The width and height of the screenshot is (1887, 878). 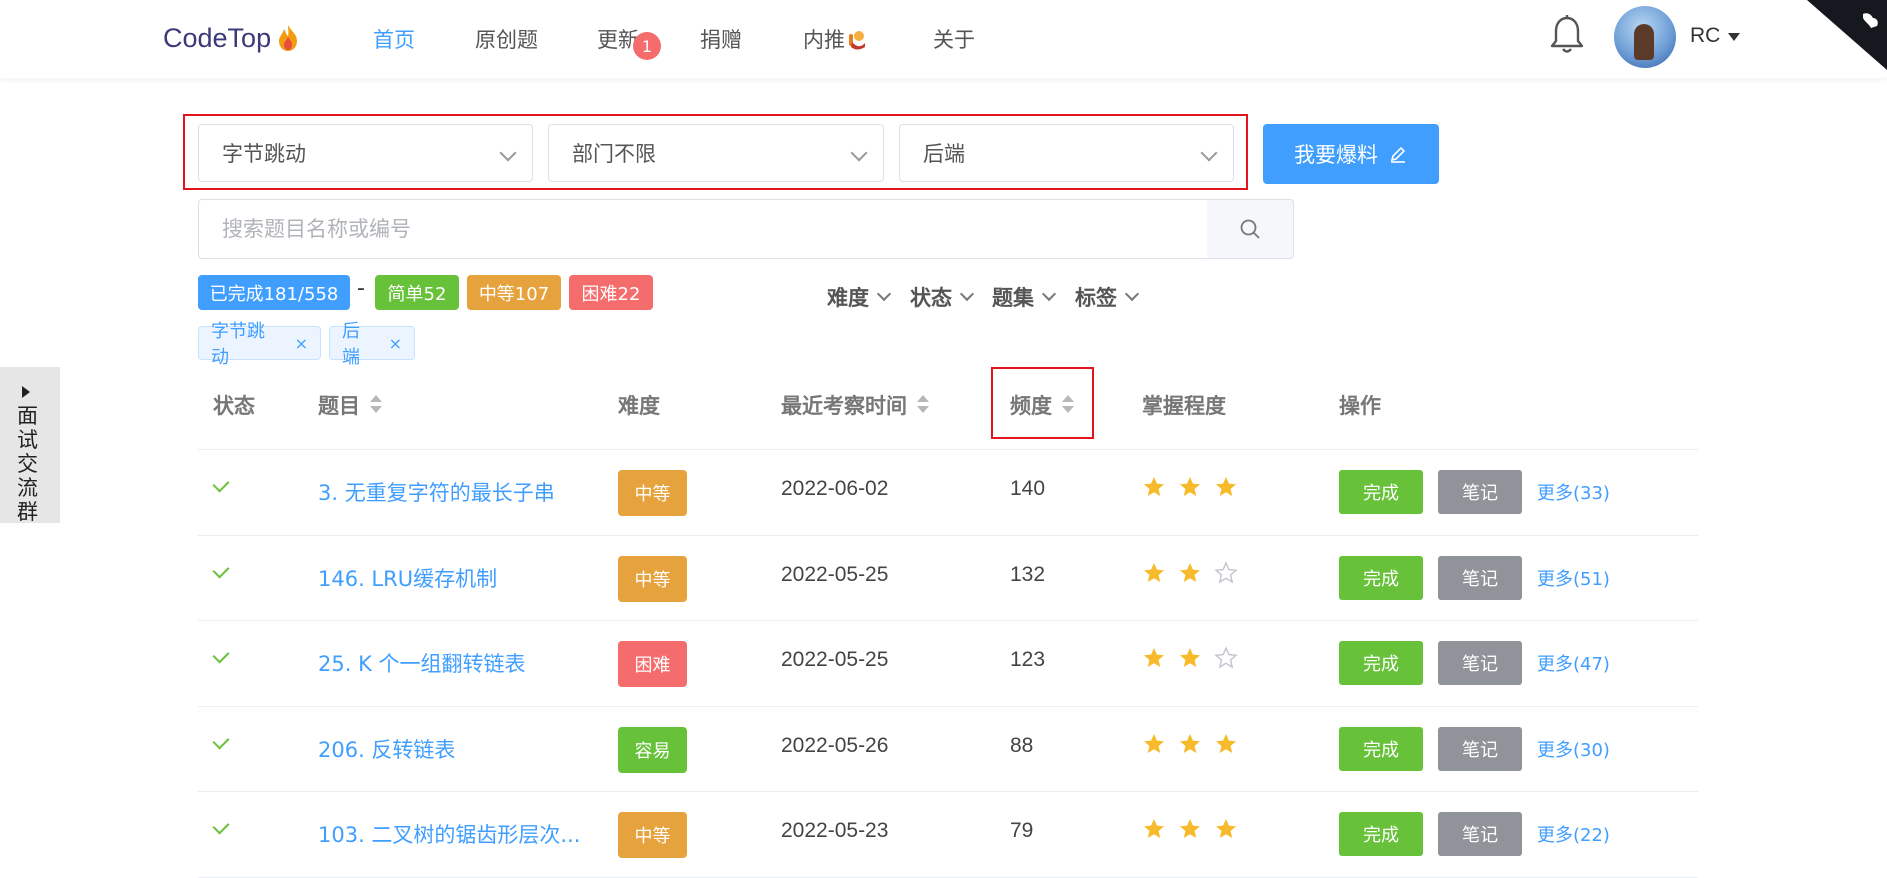 What do you see at coordinates (1107, 297) in the screenshot?
I see `tags-dropdown: 标签` at bounding box center [1107, 297].